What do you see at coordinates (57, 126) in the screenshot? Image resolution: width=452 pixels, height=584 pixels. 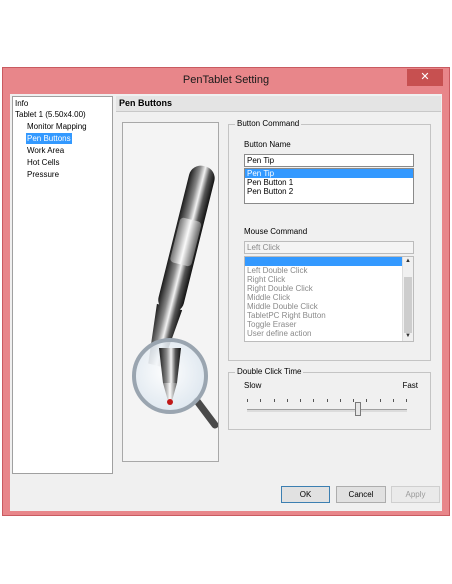 I see `tree-item-monitor-mapping: Monitor Mapping` at bounding box center [57, 126].